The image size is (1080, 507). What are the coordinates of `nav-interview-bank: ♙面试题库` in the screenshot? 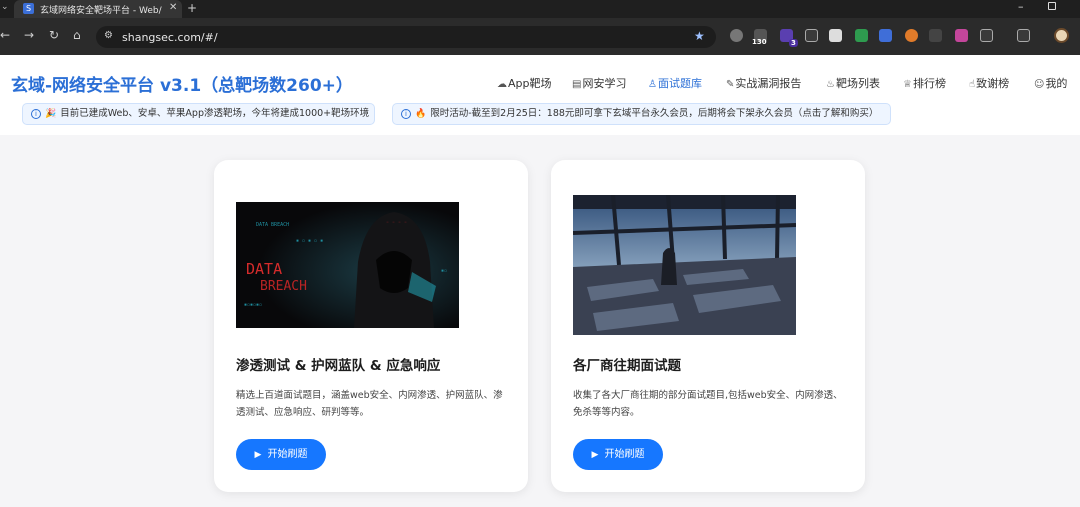 It's located at (675, 83).